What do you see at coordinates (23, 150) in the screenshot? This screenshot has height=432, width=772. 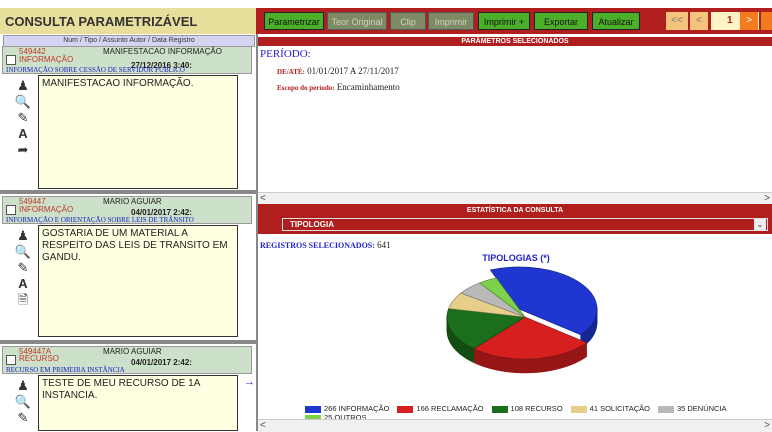 I see `forward-icon: ➦` at bounding box center [23, 150].